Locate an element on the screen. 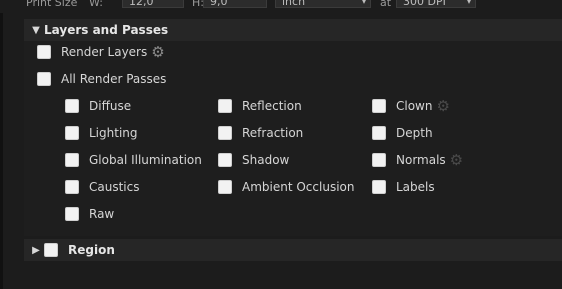  pass-diffuse: Diffuse is located at coordinates (98, 106).